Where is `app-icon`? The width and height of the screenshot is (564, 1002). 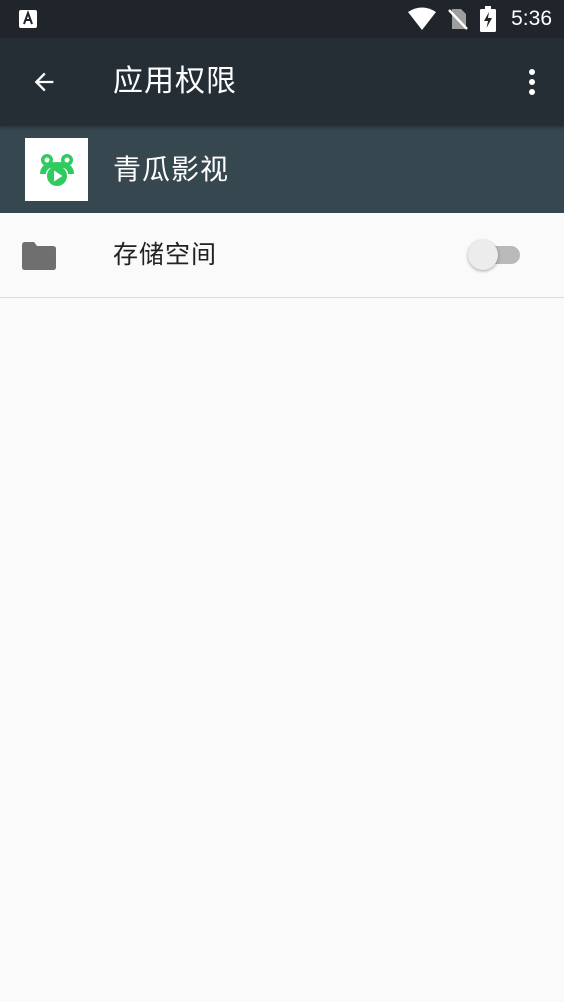
app-icon is located at coordinates (56, 169).